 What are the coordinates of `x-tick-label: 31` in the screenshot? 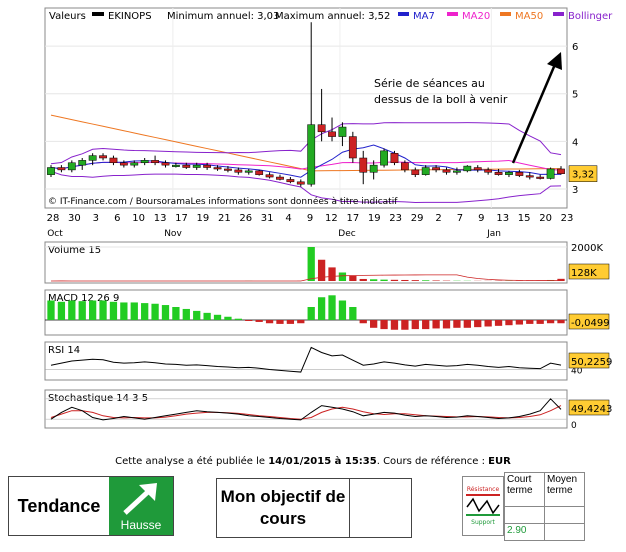 It's located at (267, 218).